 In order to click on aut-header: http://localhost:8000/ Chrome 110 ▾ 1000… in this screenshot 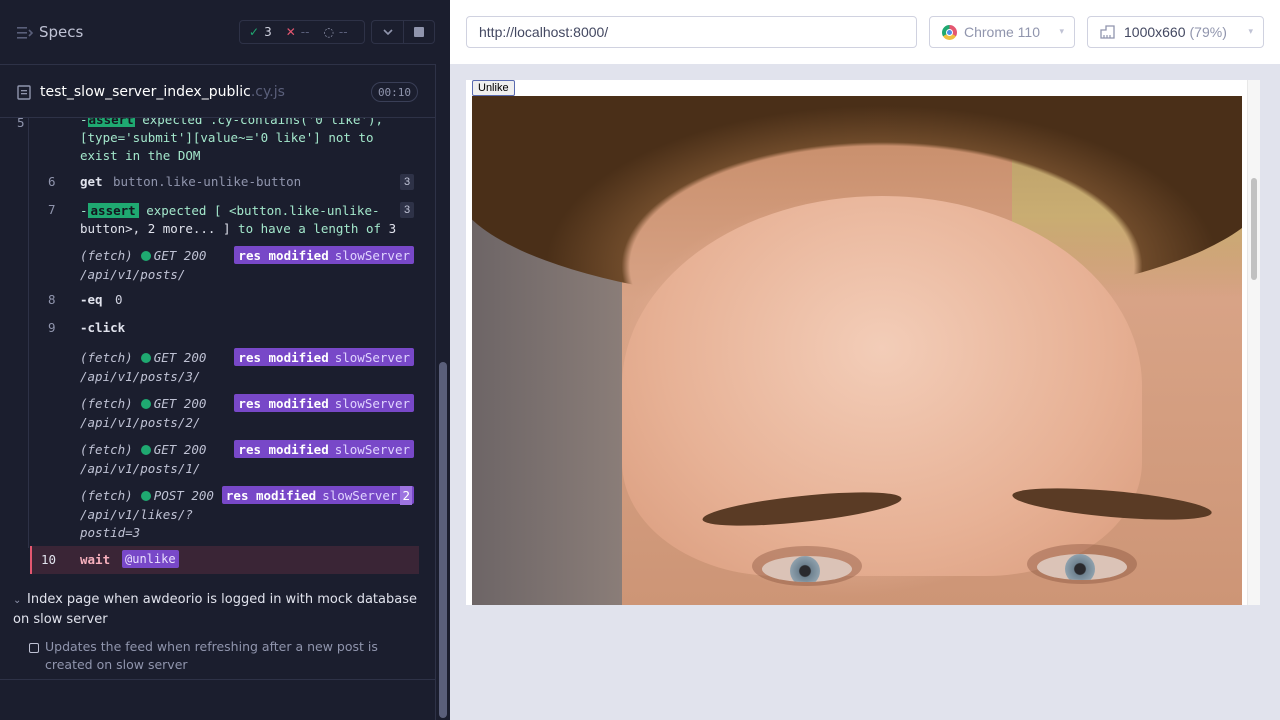, I will do `click(865, 32)`.